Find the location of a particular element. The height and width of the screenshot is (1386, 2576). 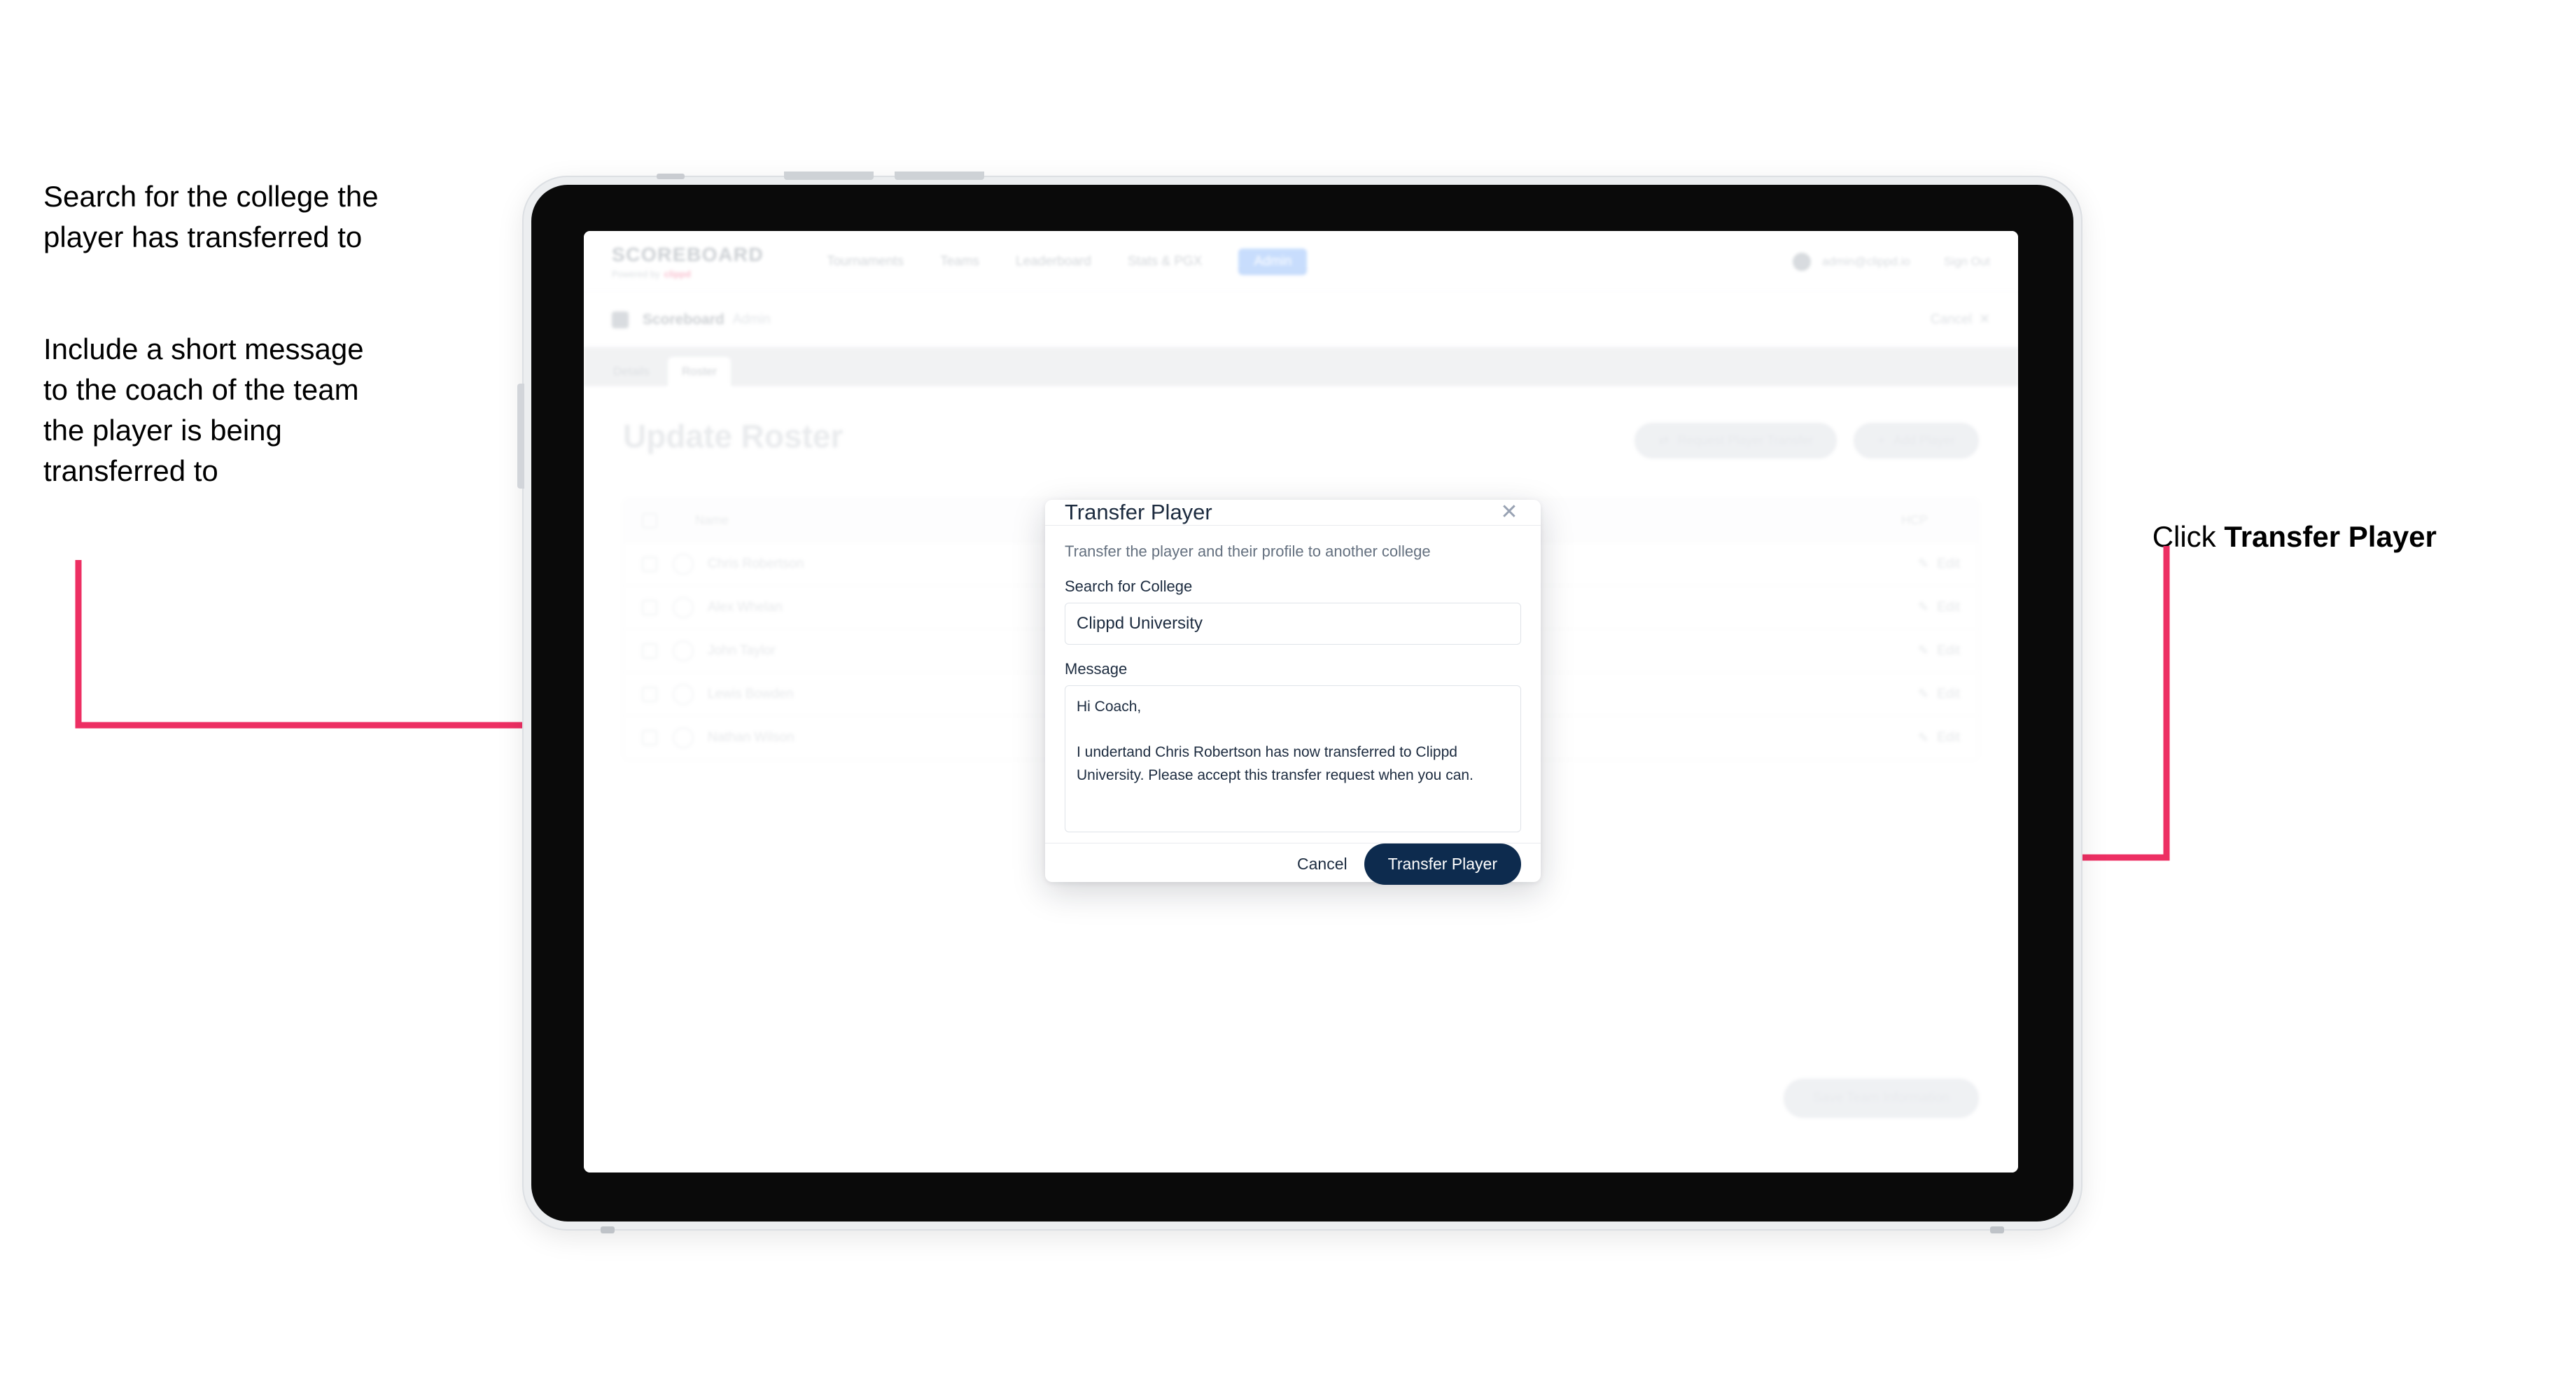

navbar-user-area: admin@clippd.io Sign Out is located at coordinates (1891, 261).